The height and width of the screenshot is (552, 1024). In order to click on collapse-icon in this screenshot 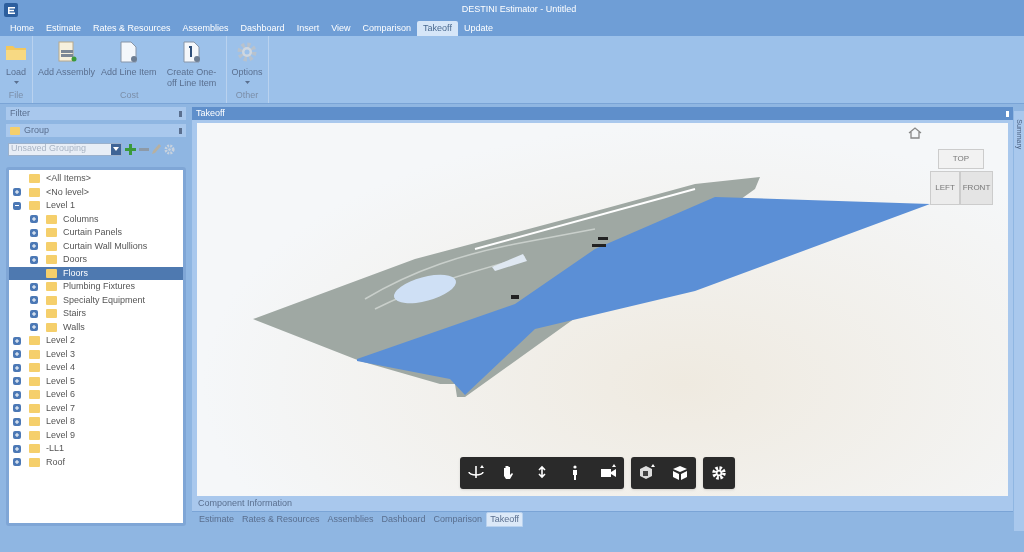, I will do `click(17, 205)`.